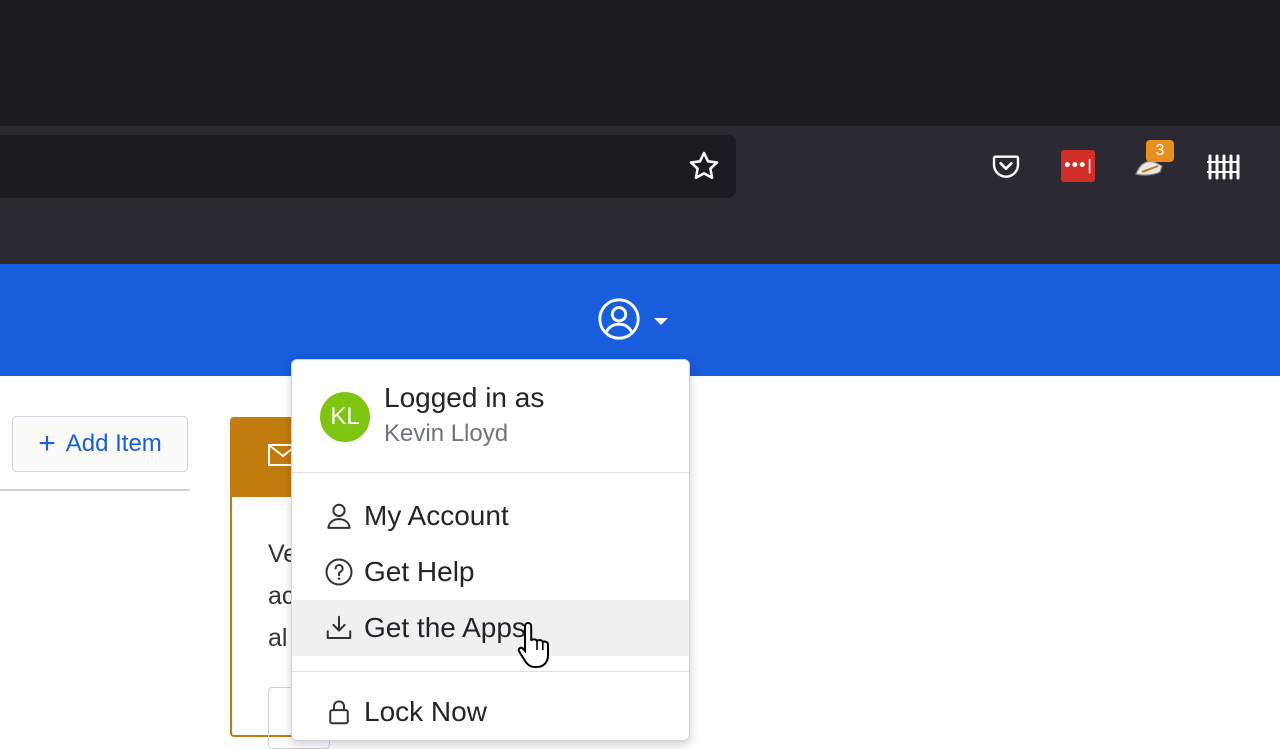 This screenshot has height=749, width=1280. Describe the element at coordinates (445, 627) in the screenshot. I see `menu-item-label: Get the Apps` at that location.